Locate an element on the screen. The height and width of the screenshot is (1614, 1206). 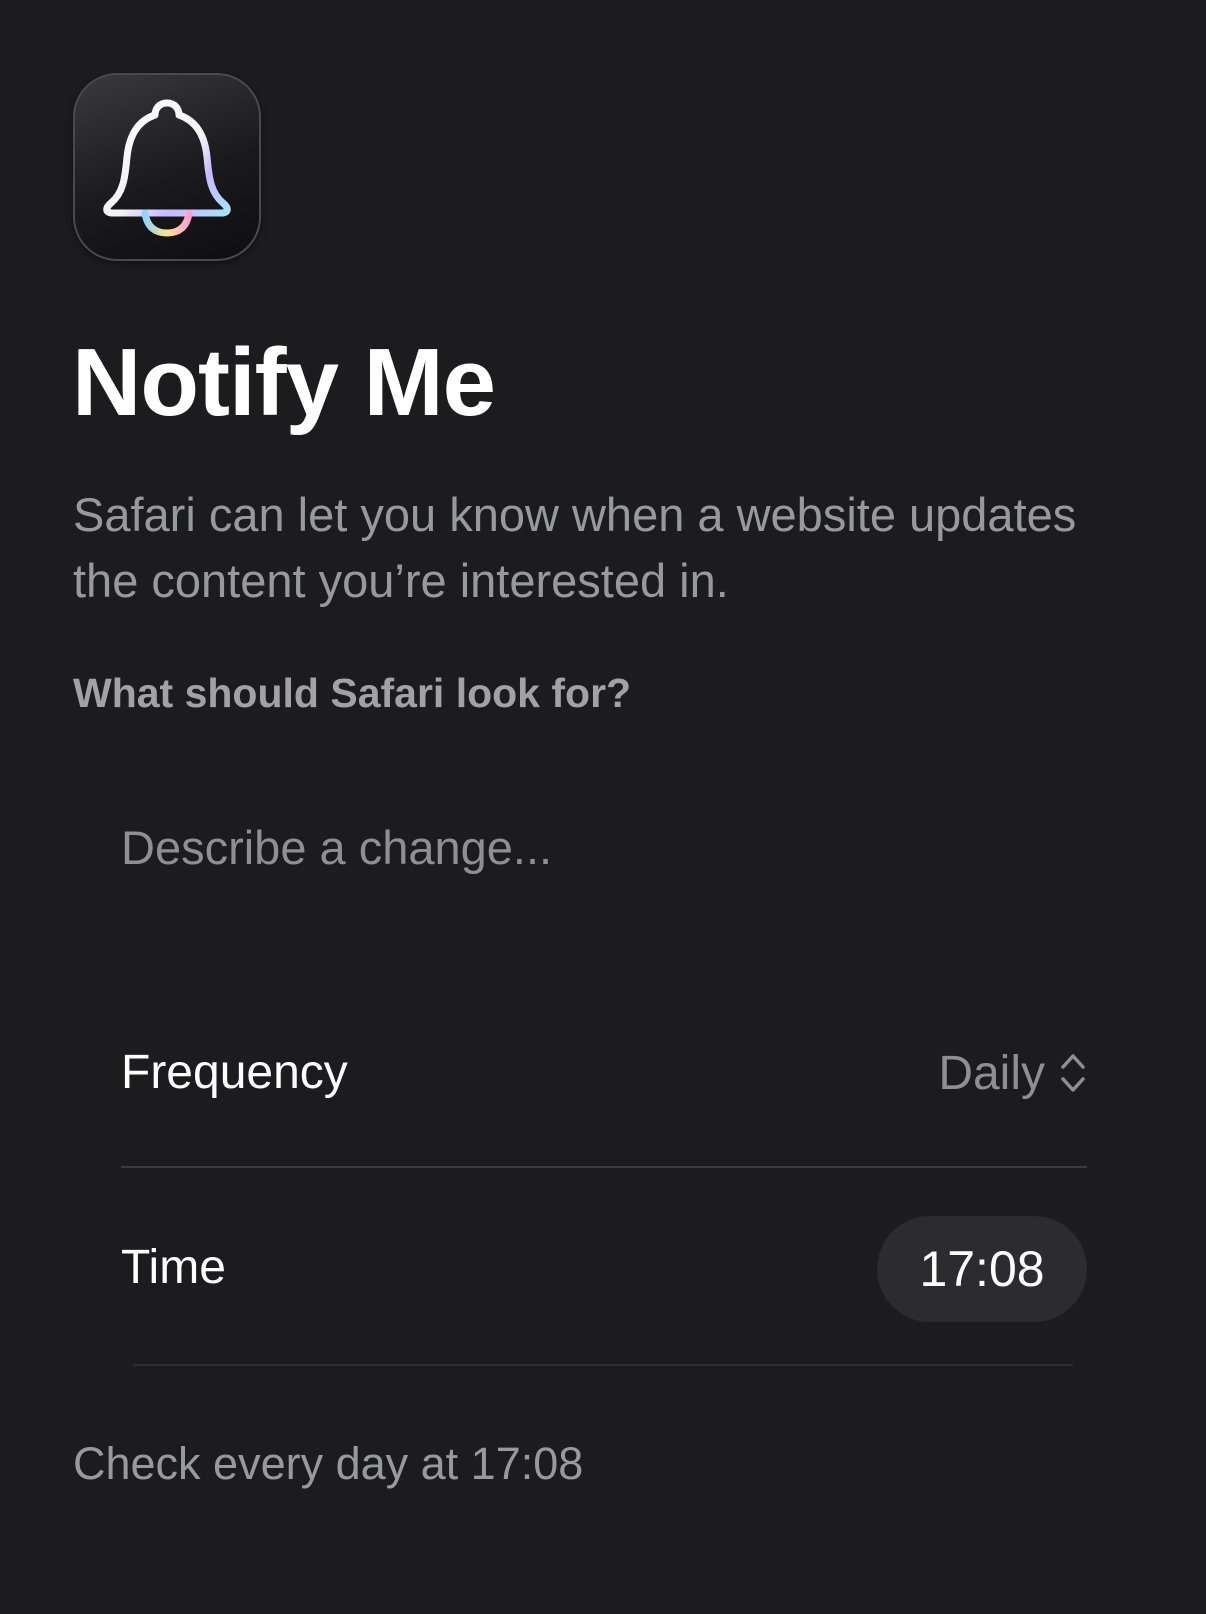
time-label: Time is located at coordinates (173, 1267).